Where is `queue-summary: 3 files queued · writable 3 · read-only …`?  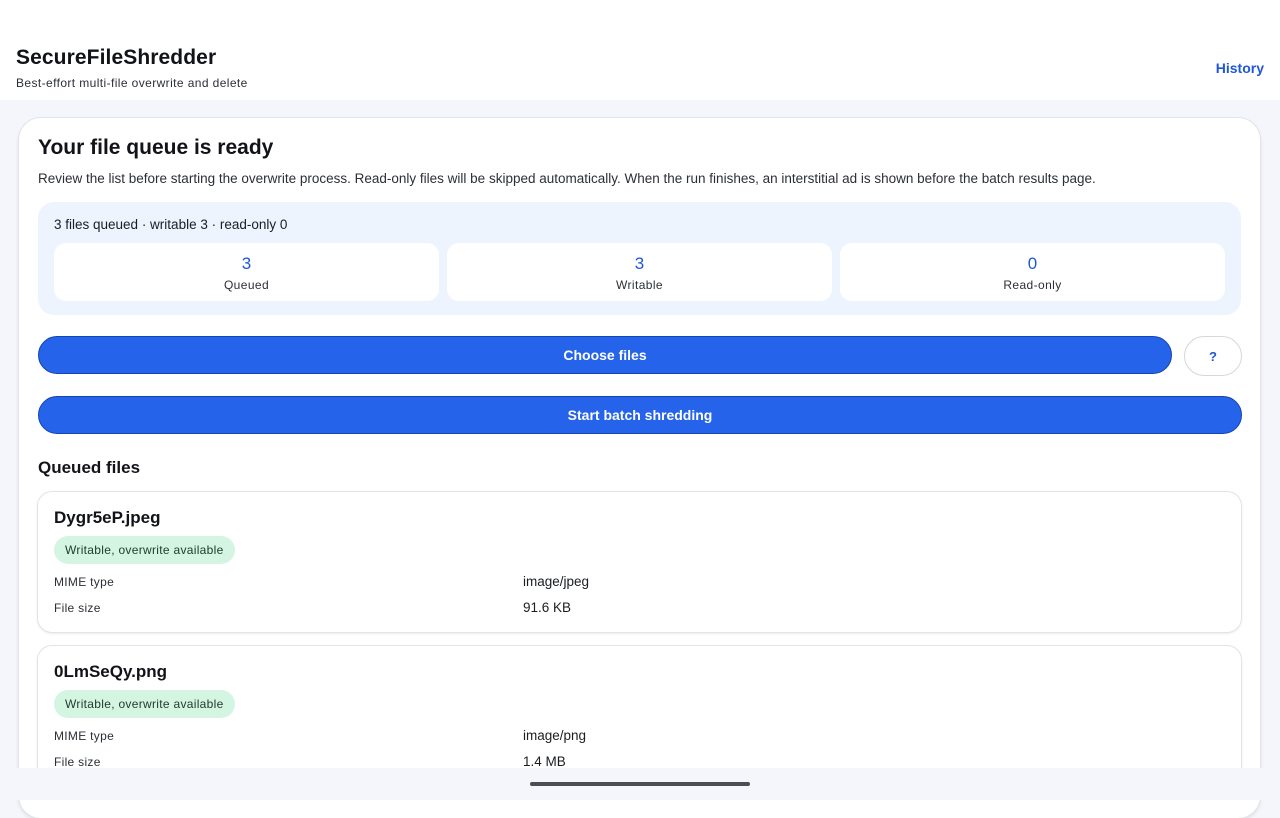
queue-summary: 3 files queued · writable 3 · read-only … is located at coordinates (639, 258).